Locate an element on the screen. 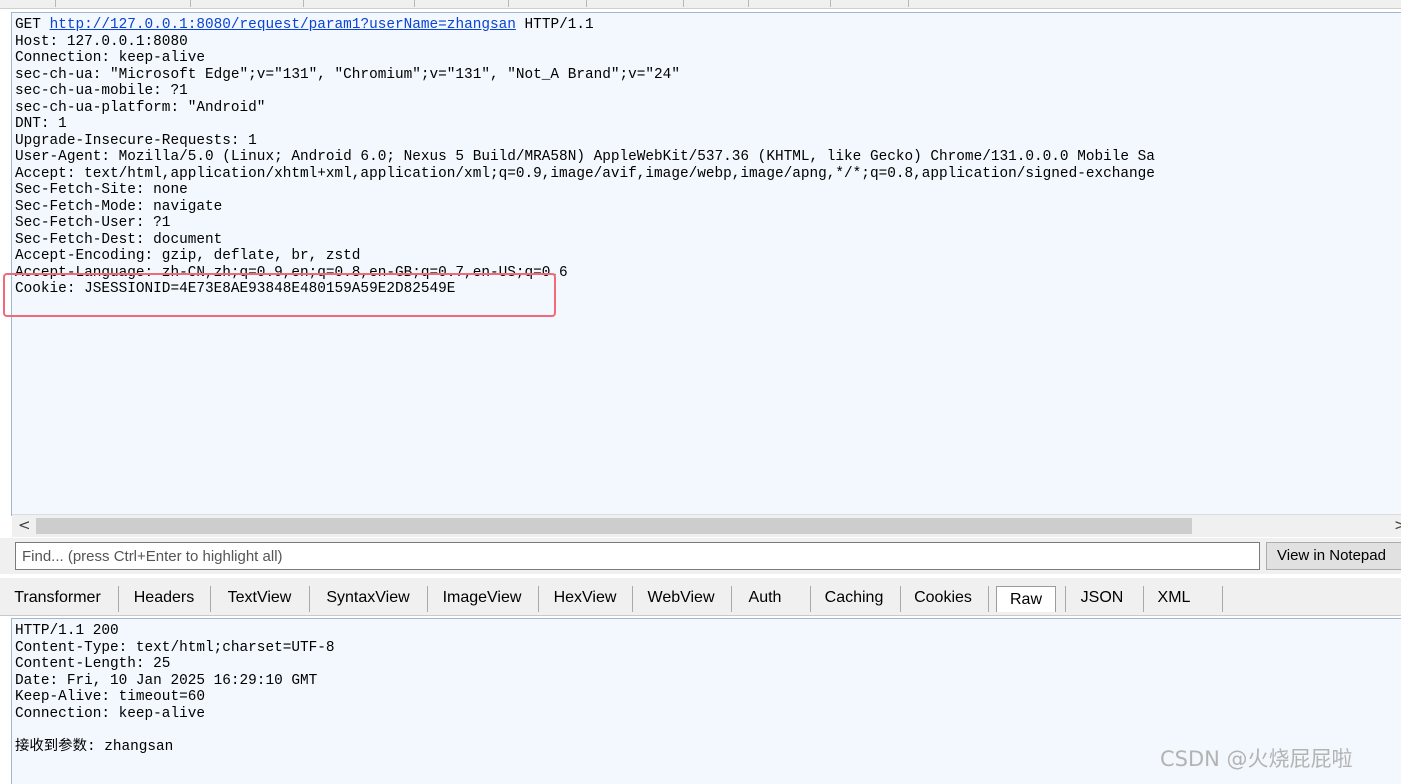 The image size is (1401, 784). tab-json: JSON is located at coordinates (1102, 598).